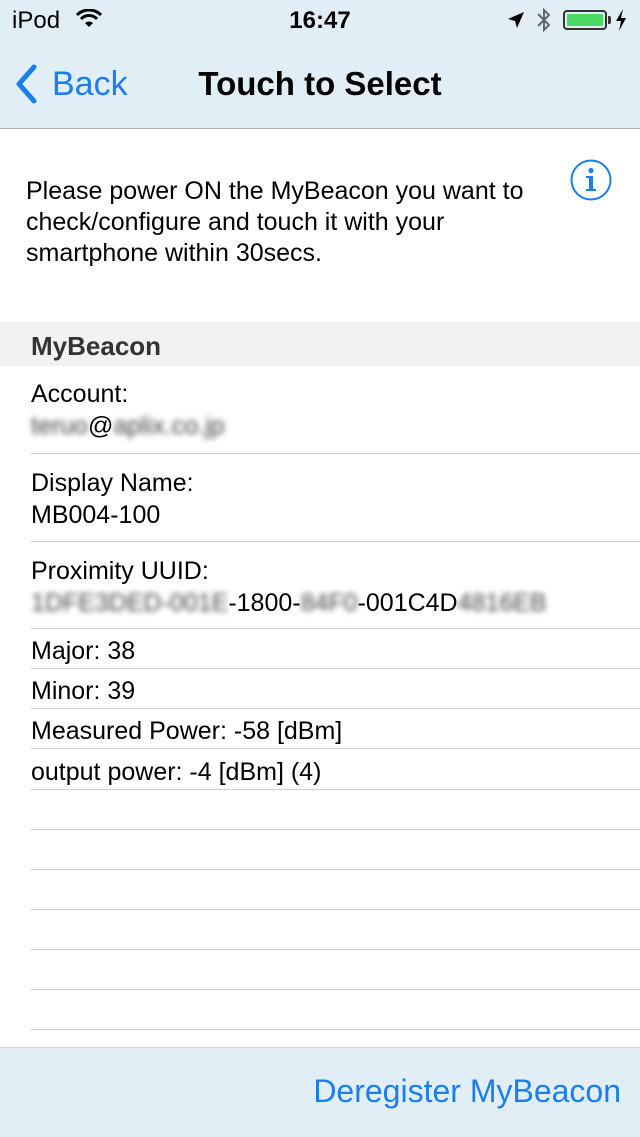  What do you see at coordinates (544, 22) in the screenshot?
I see `bluetooth-icon` at bounding box center [544, 22].